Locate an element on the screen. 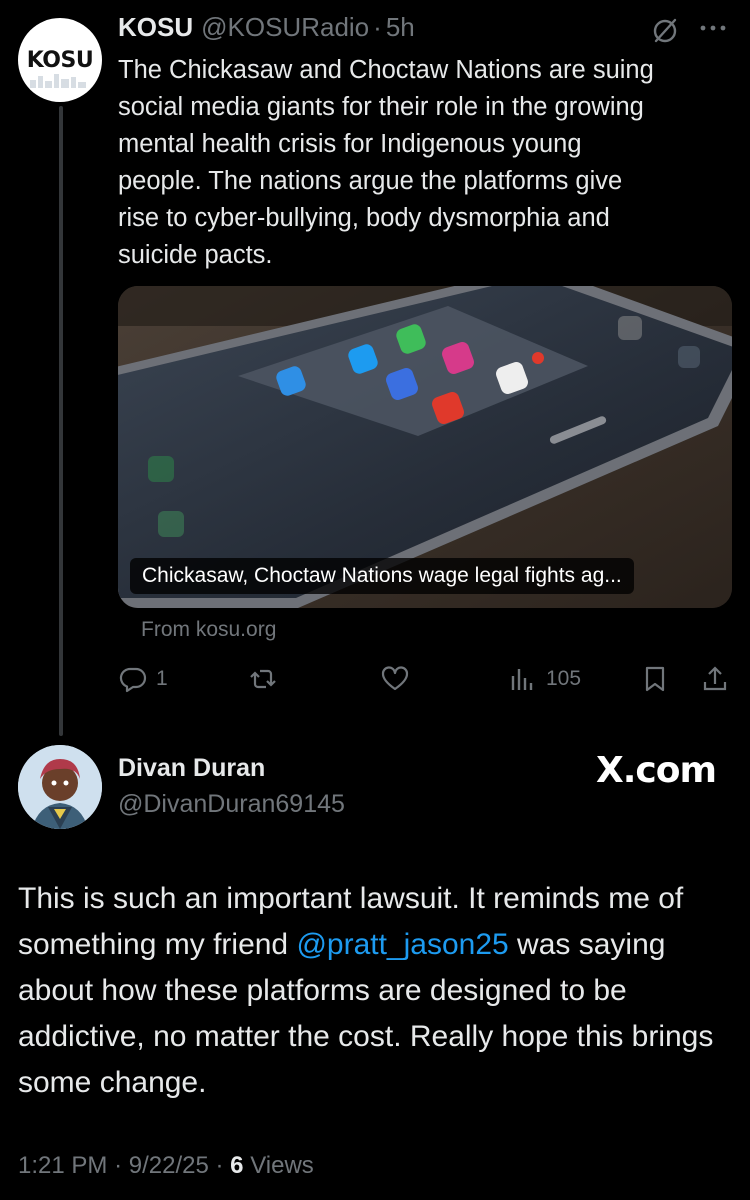  grok-icon is located at coordinates (665, 31).